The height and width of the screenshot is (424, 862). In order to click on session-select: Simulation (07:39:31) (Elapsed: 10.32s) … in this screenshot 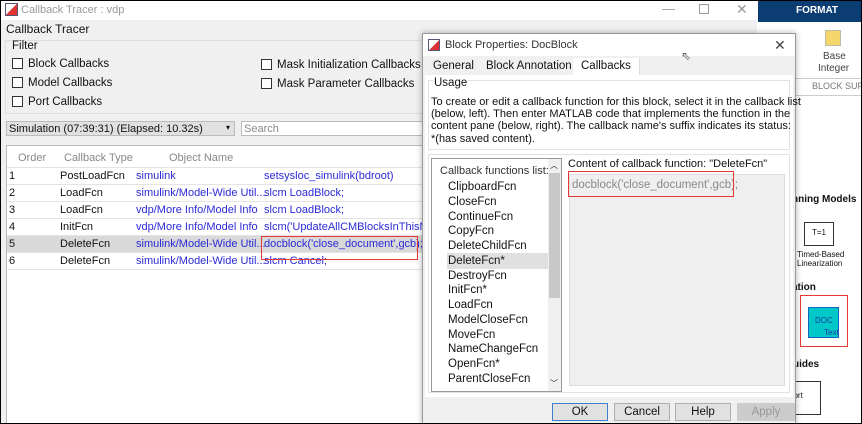, I will do `click(120, 128)`.